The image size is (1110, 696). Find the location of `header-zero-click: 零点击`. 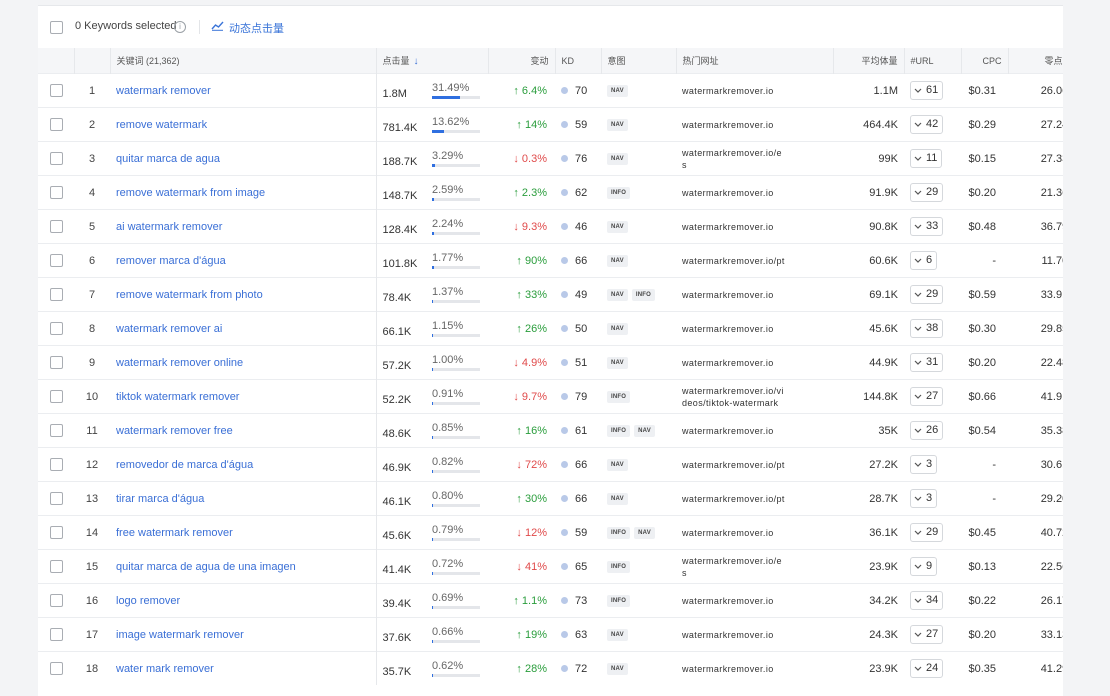

header-zero-click: 零点击 is located at coordinates (1035, 61).